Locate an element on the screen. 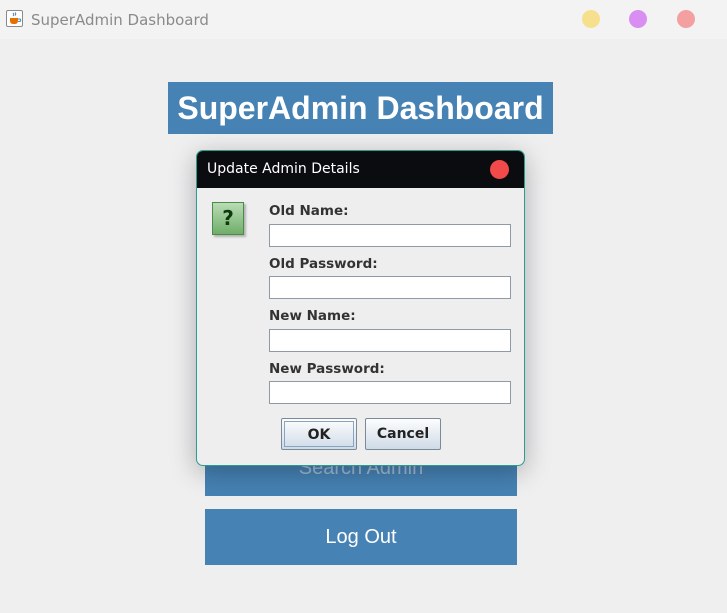 The width and height of the screenshot is (727, 613). ok-button: OK is located at coordinates (319, 434).